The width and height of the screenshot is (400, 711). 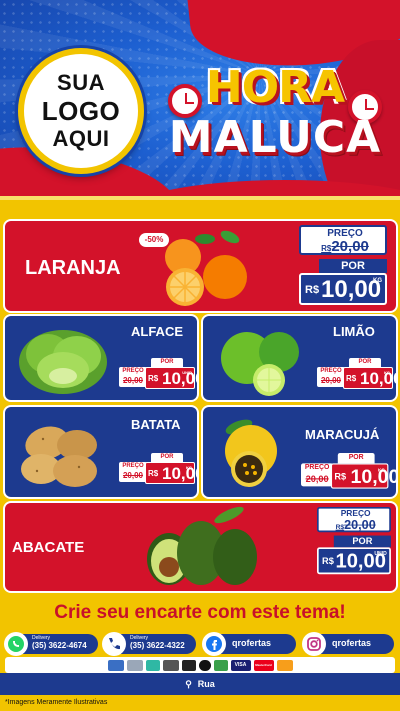 I want to click on price-tag-laranja: PREÇO R$20,00 POR R$ 10,00 KG, so click(x=343, y=266).